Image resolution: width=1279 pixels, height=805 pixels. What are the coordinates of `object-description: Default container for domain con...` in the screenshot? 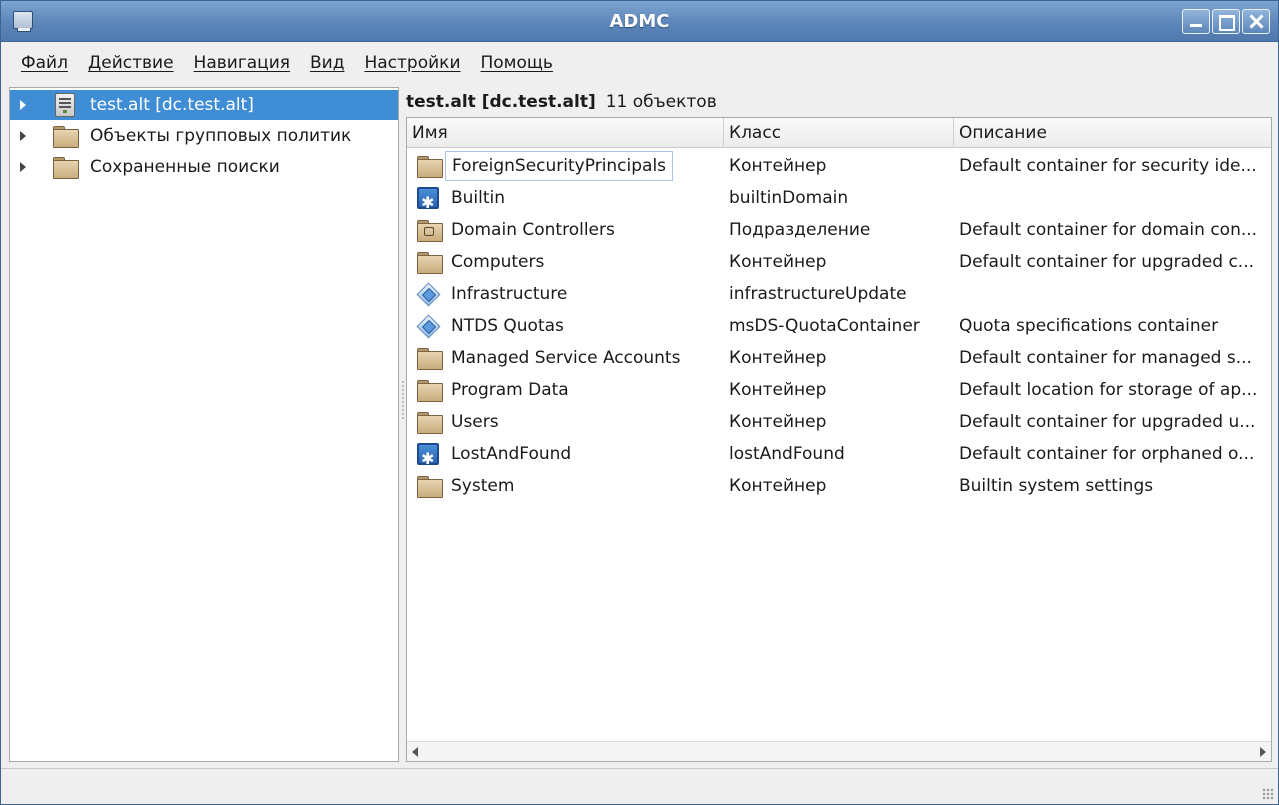 It's located at (1108, 230).